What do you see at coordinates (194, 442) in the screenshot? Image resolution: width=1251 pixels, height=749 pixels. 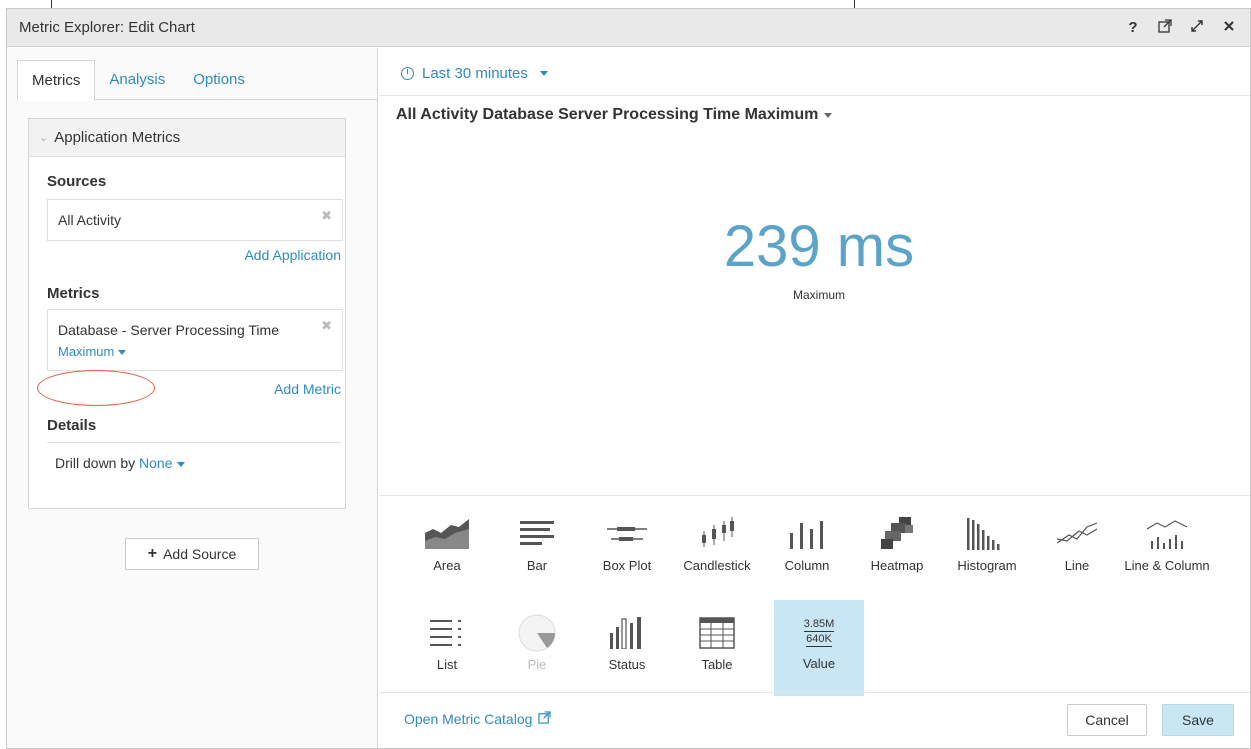 I see `details-divider` at bounding box center [194, 442].